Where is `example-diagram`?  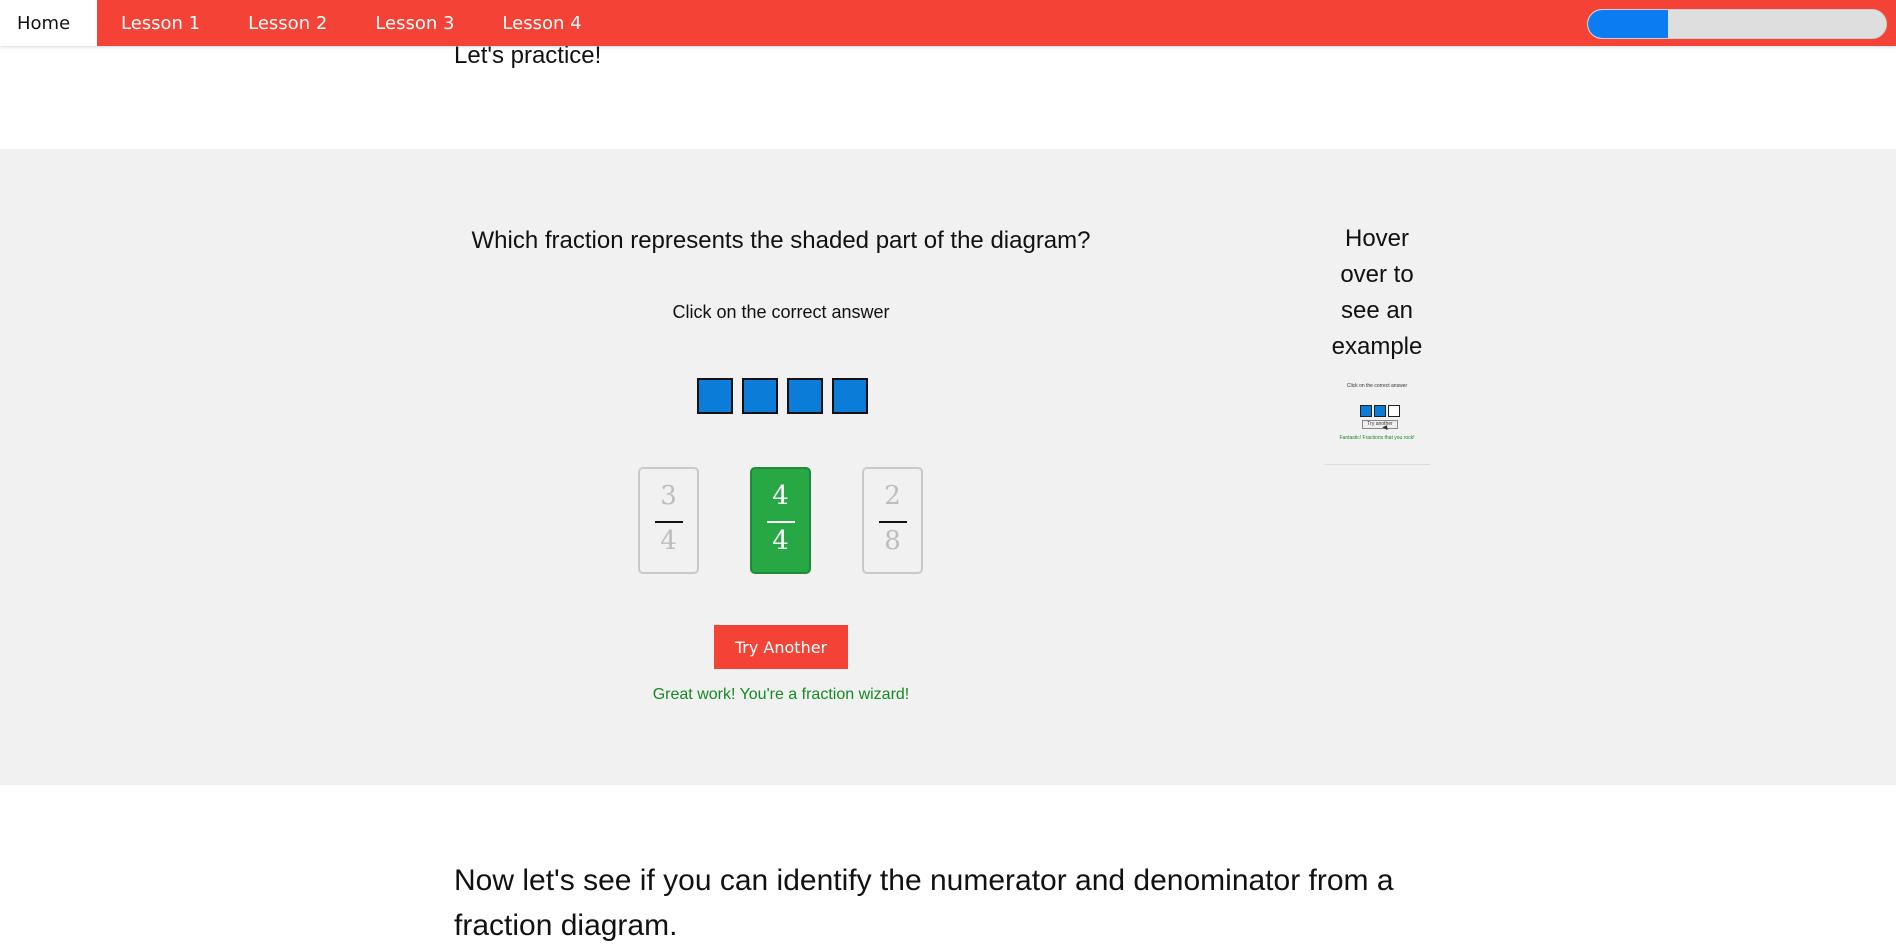
example-diagram is located at coordinates (1380, 411).